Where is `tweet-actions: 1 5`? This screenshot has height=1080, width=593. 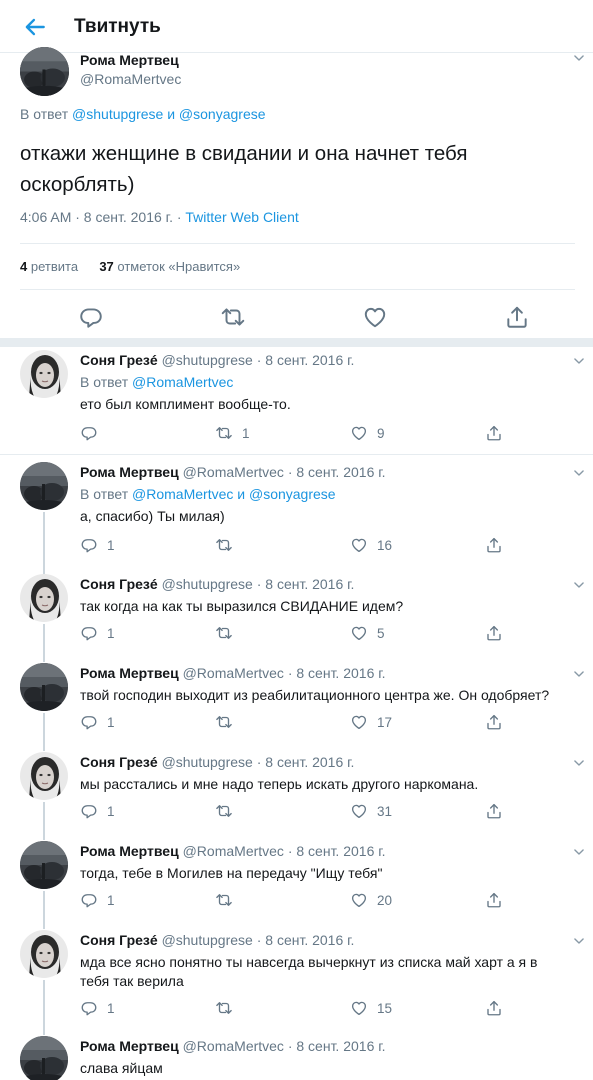 tweet-actions: 1 5 is located at coordinates (330, 633).